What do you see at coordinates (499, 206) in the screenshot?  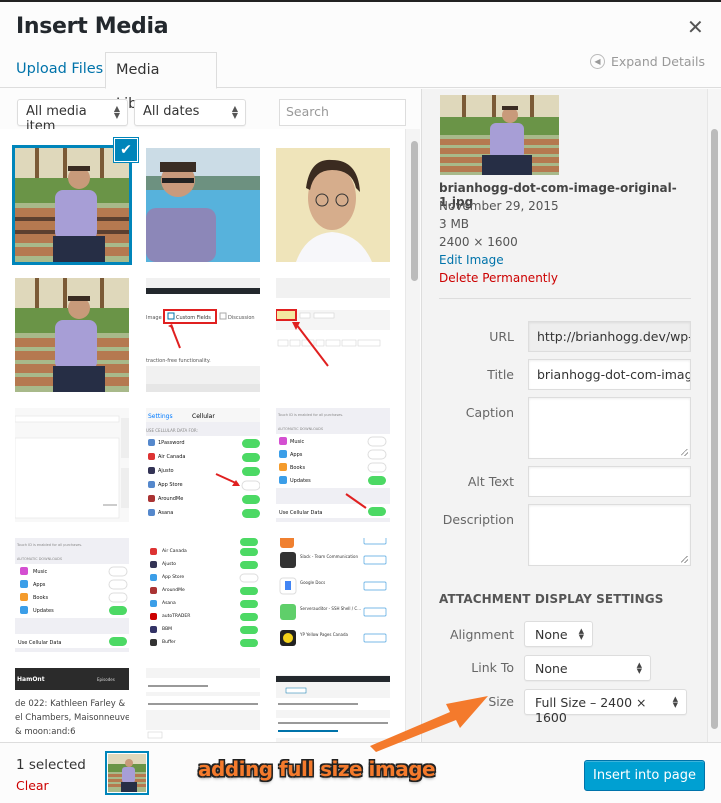 I see `attachment-date: November 29, 2015` at bounding box center [499, 206].